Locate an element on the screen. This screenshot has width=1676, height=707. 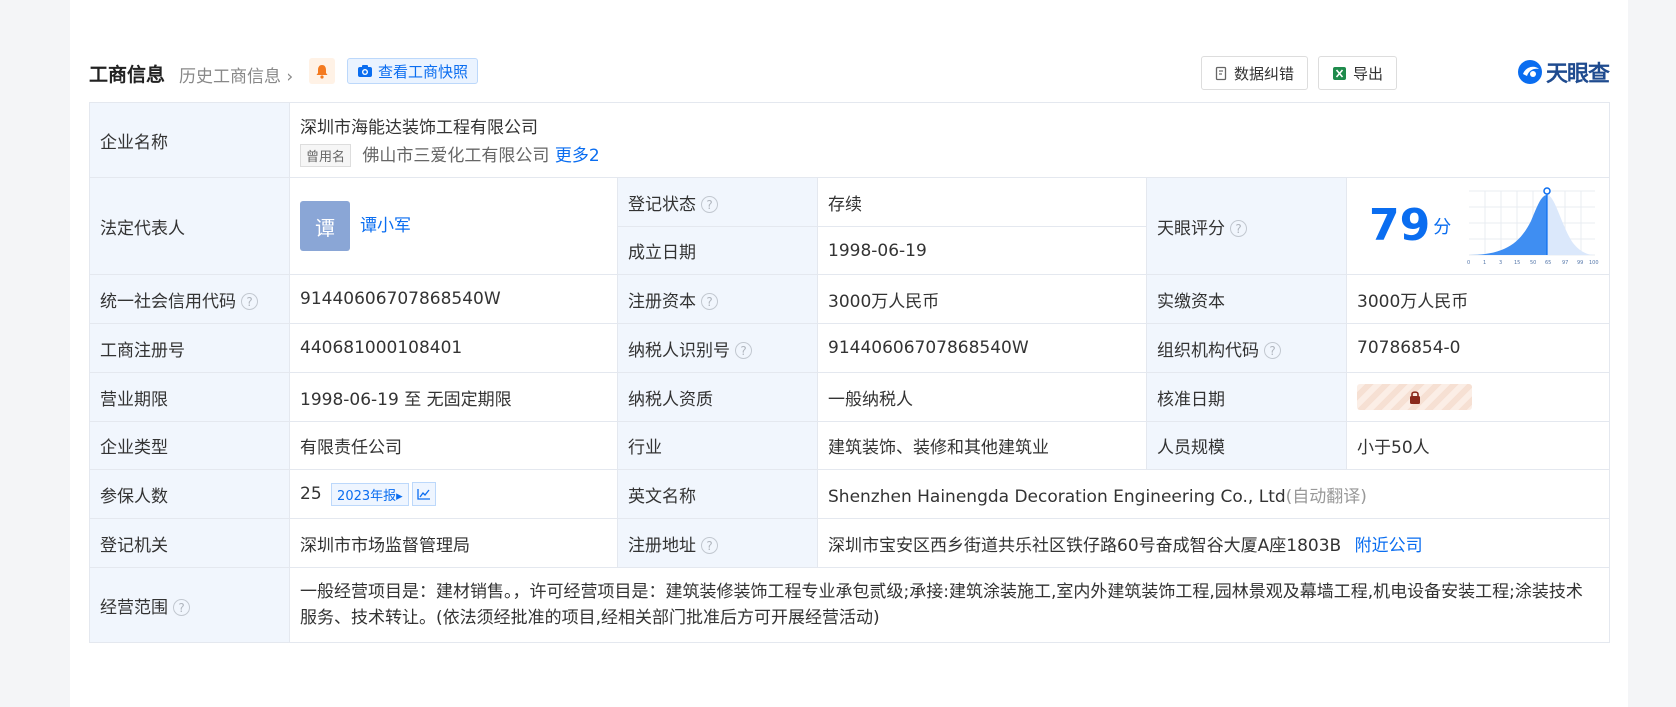
insured-count: 25 is located at coordinates (311, 494).